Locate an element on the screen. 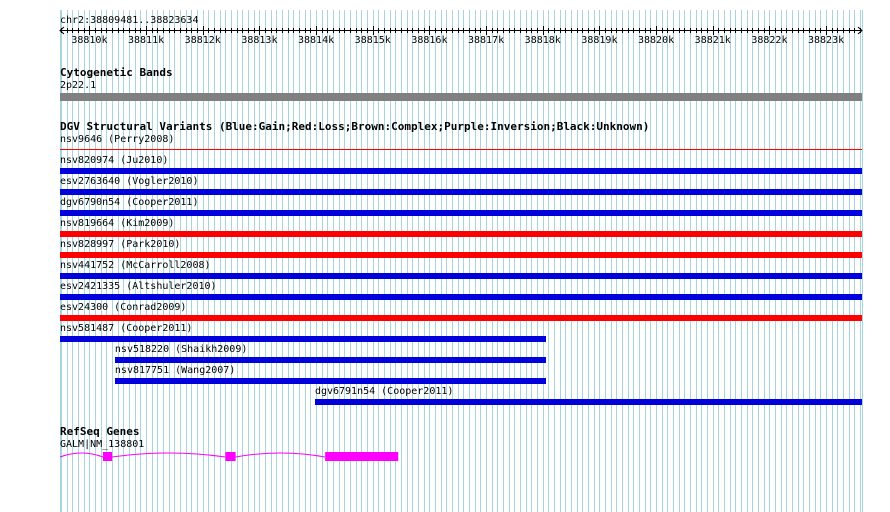 The image size is (890, 512). ruler-tick-label: 38819k is located at coordinates (599, 40).